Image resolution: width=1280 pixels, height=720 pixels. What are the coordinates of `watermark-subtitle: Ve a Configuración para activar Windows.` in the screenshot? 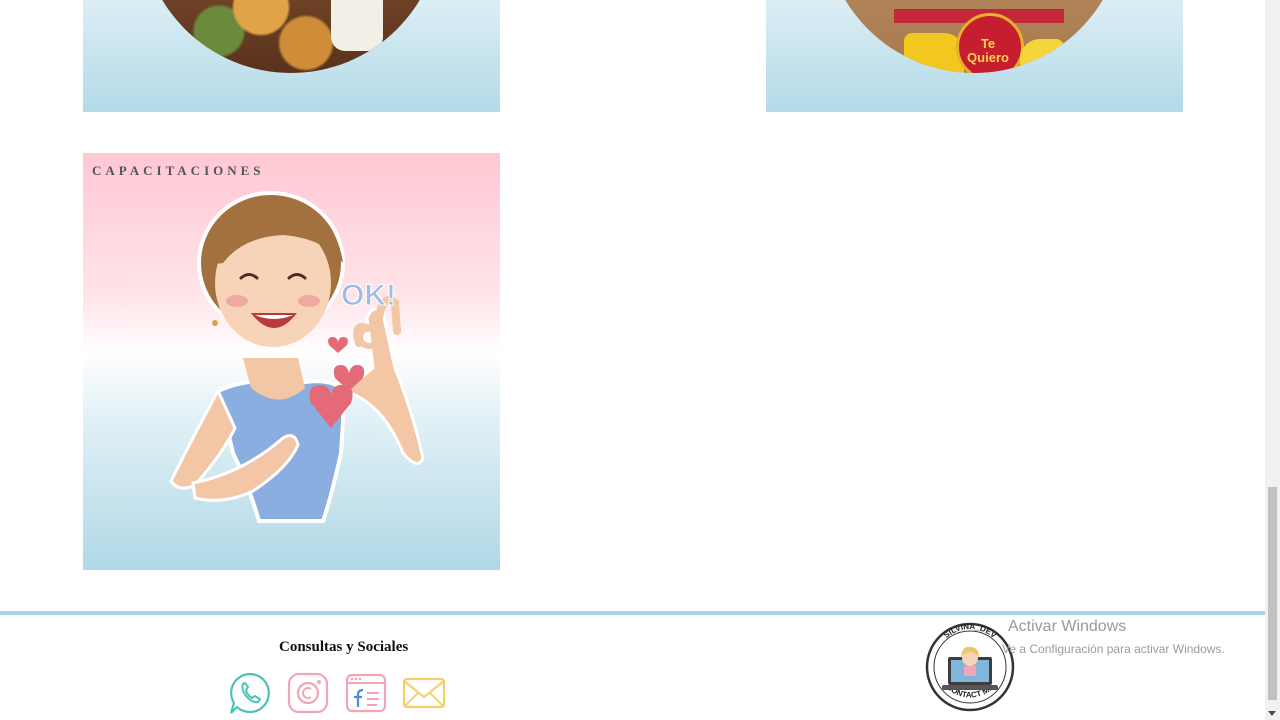 It's located at (1113, 649).